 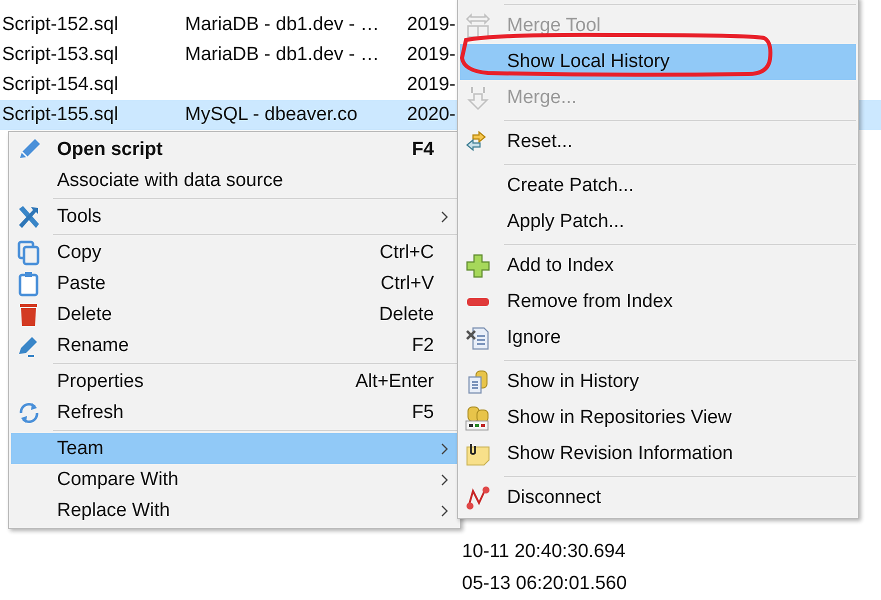 I want to click on datasource-cell-text: MySQL - dbeaver.co, so click(x=271, y=115).